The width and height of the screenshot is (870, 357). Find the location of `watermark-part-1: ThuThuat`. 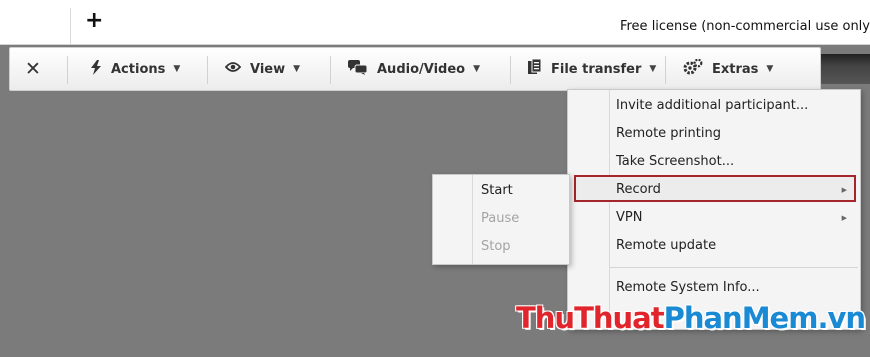

watermark-part-1: ThuThuat is located at coordinates (590, 318).